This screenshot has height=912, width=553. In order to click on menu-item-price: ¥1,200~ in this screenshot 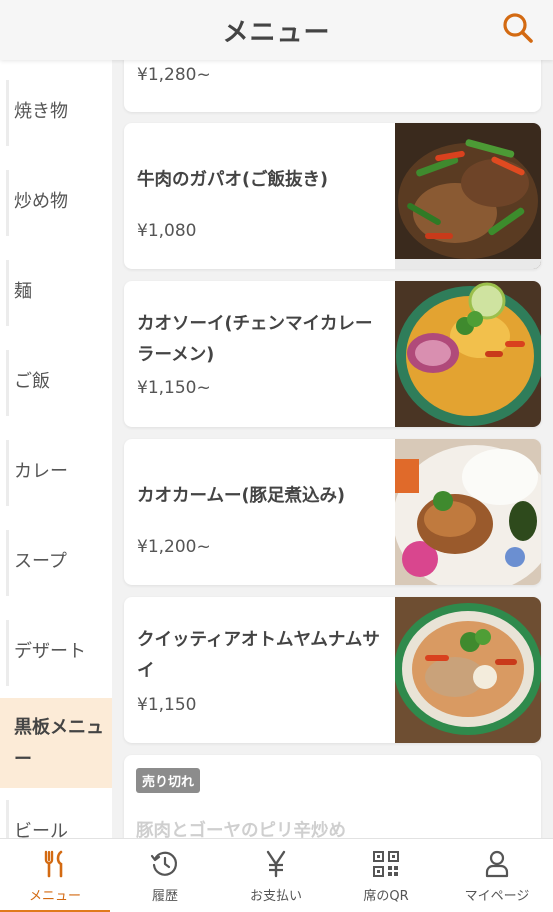, I will do `click(174, 547)`.